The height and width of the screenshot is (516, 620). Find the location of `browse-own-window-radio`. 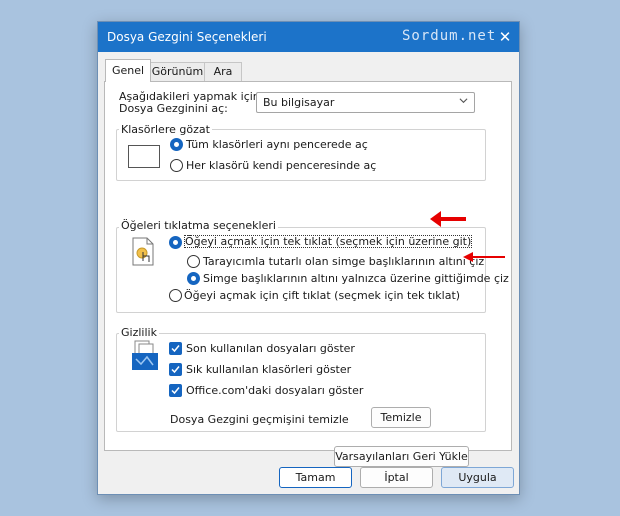

browse-own-window-radio is located at coordinates (176, 165).